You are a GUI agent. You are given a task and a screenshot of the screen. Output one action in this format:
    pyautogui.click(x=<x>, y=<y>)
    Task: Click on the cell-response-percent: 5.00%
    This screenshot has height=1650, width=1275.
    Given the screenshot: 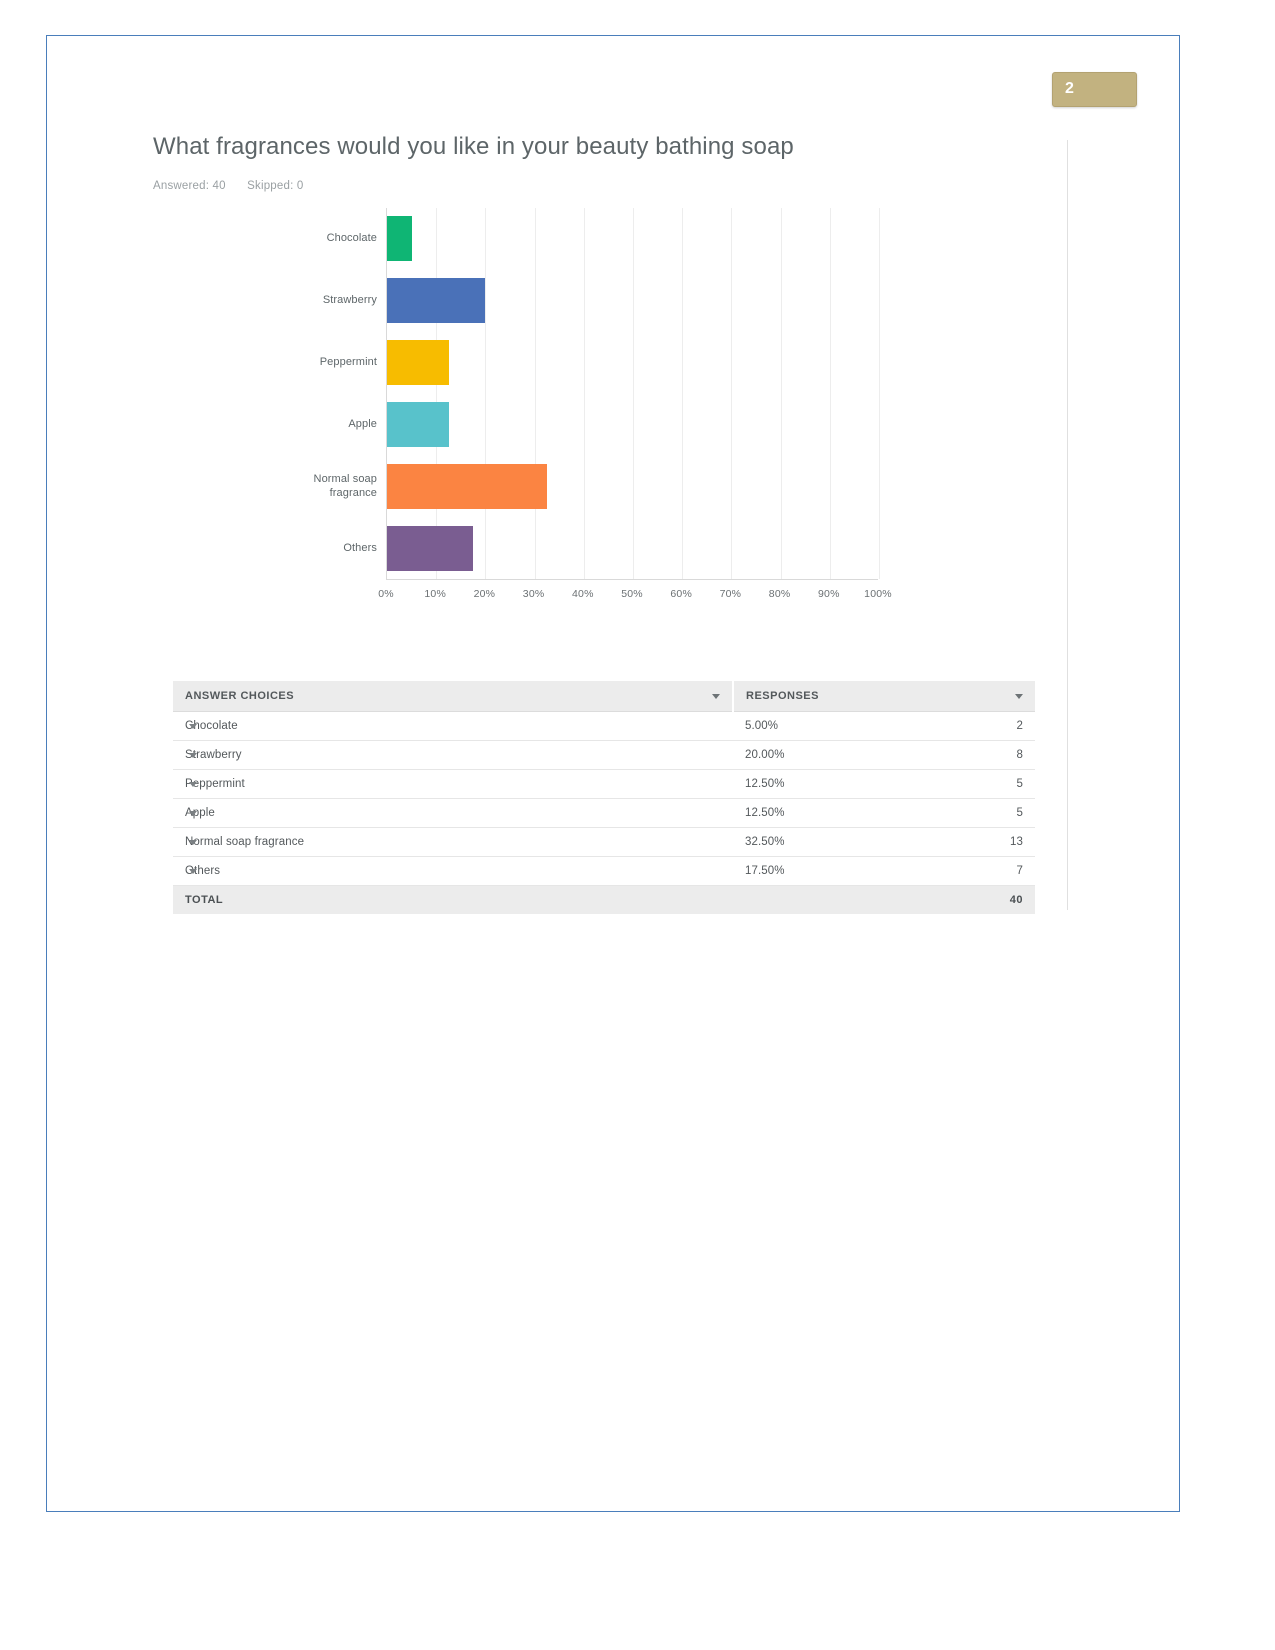 What is the action you would take?
    pyautogui.click(x=828, y=726)
    